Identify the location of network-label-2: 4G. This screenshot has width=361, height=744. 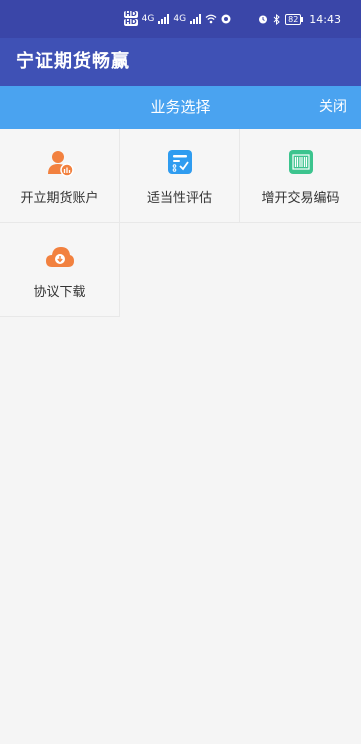
(180, 19).